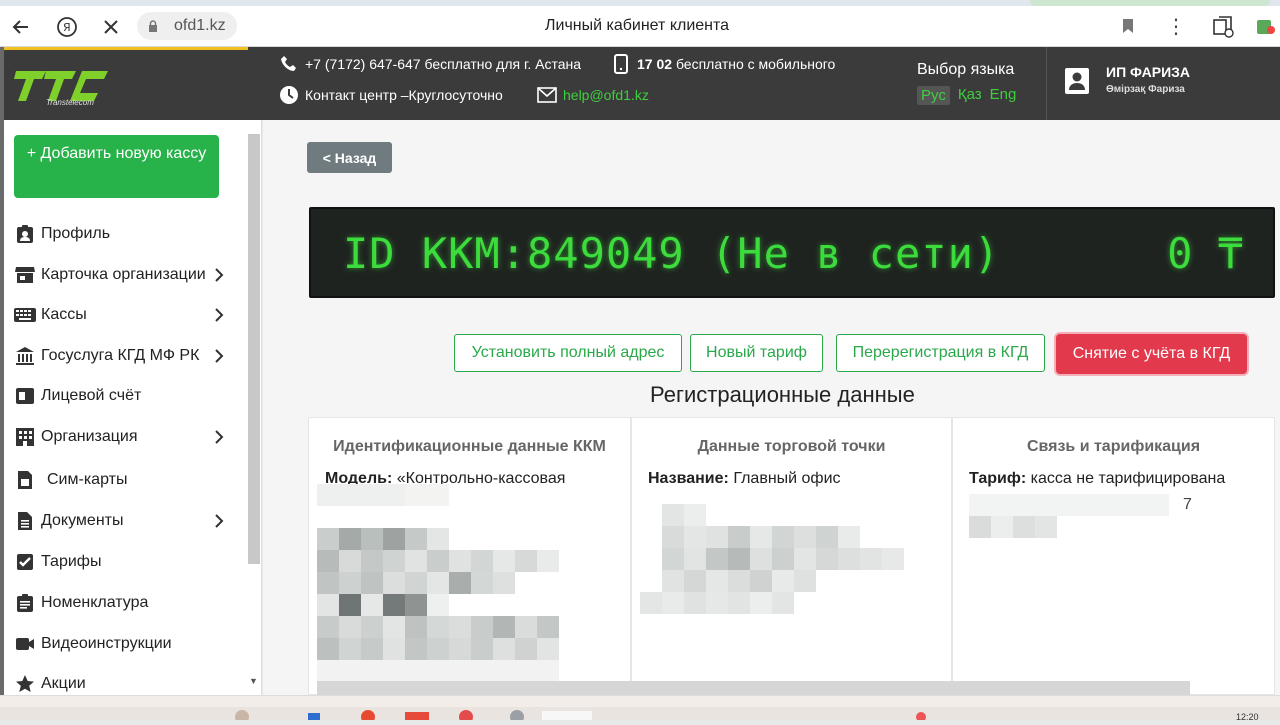  What do you see at coordinates (1003, 95) in the screenshot?
I see `lang-en: Eng` at bounding box center [1003, 95].